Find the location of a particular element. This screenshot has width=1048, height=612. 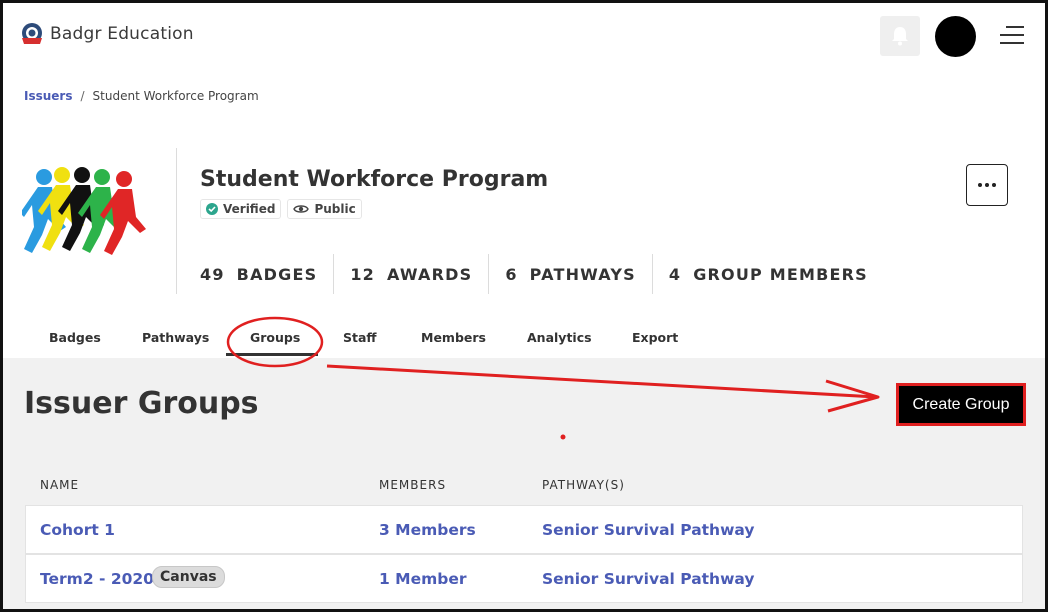

tab-groups: Groups is located at coordinates (275, 337).